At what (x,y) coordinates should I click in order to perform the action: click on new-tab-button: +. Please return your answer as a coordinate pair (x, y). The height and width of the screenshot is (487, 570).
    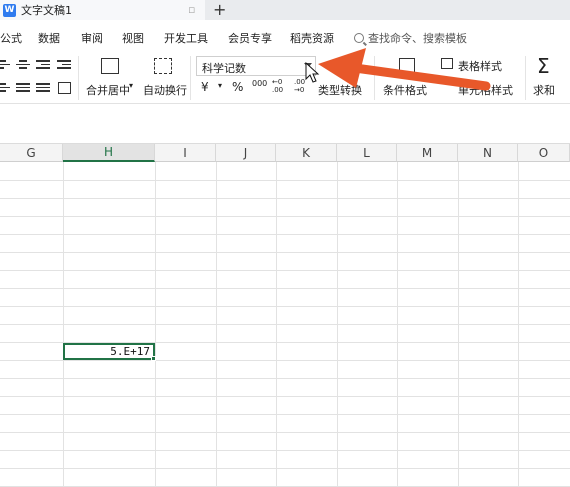
    Looking at the image, I should click on (219, 10).